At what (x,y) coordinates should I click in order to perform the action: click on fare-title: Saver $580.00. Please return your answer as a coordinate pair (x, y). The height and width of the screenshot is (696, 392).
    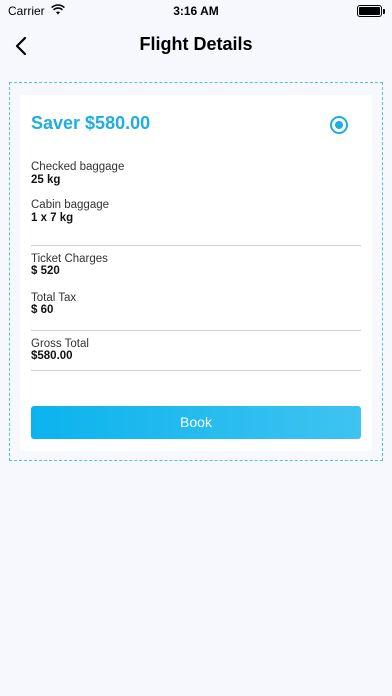
    Looking at the image, I should click on (91, 123).